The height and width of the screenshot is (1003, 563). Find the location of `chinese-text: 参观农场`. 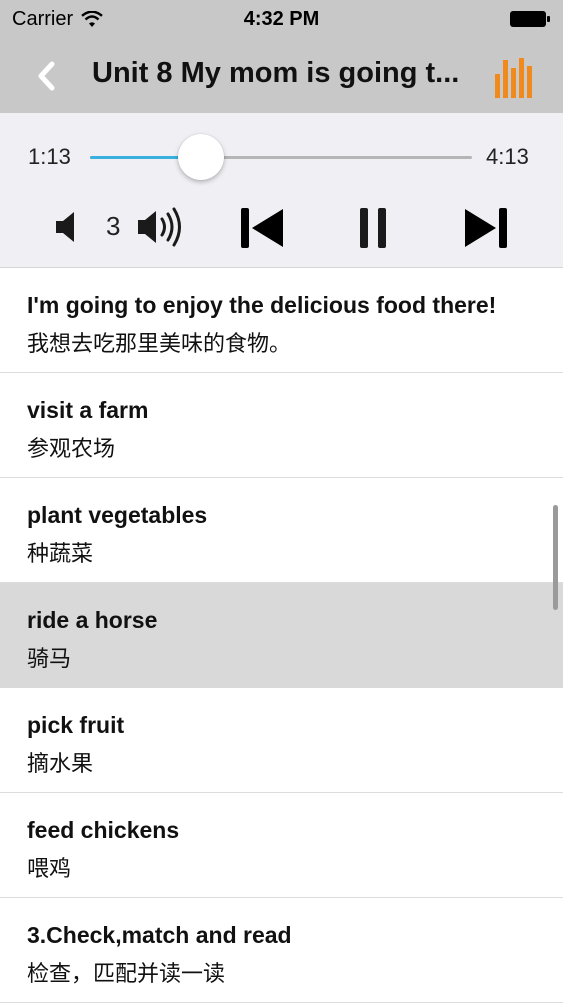

chinese-text: 参观农场 is located at coordinates (71, 449).